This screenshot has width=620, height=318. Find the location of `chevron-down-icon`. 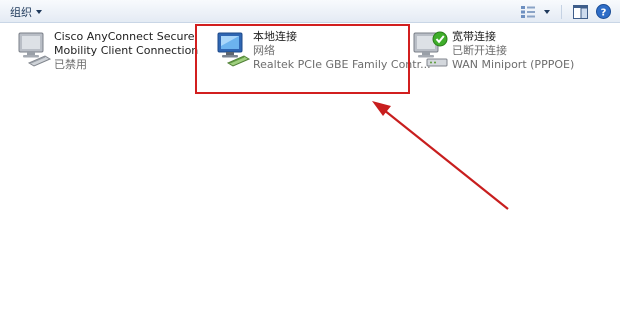

chevron-down-icon is located at coordinates (39, 11).